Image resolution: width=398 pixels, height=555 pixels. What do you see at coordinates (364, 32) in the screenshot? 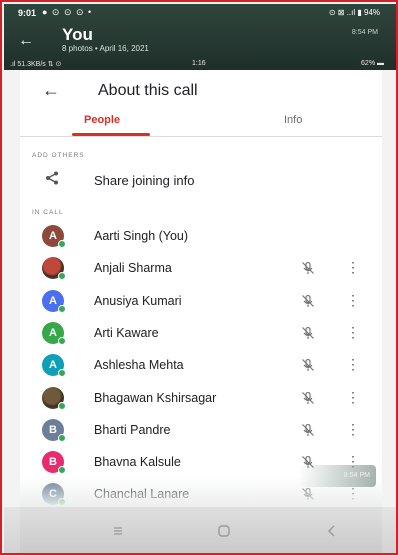
I see `gallery-timestamp: 8:54 PM` at bounding box center [364, 32].